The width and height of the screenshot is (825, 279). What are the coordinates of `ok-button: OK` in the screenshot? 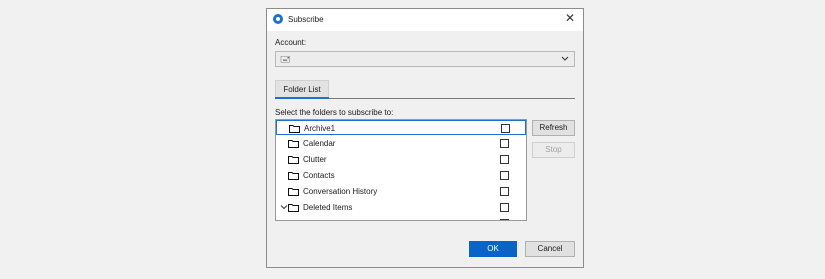 It's located at (493, 249).